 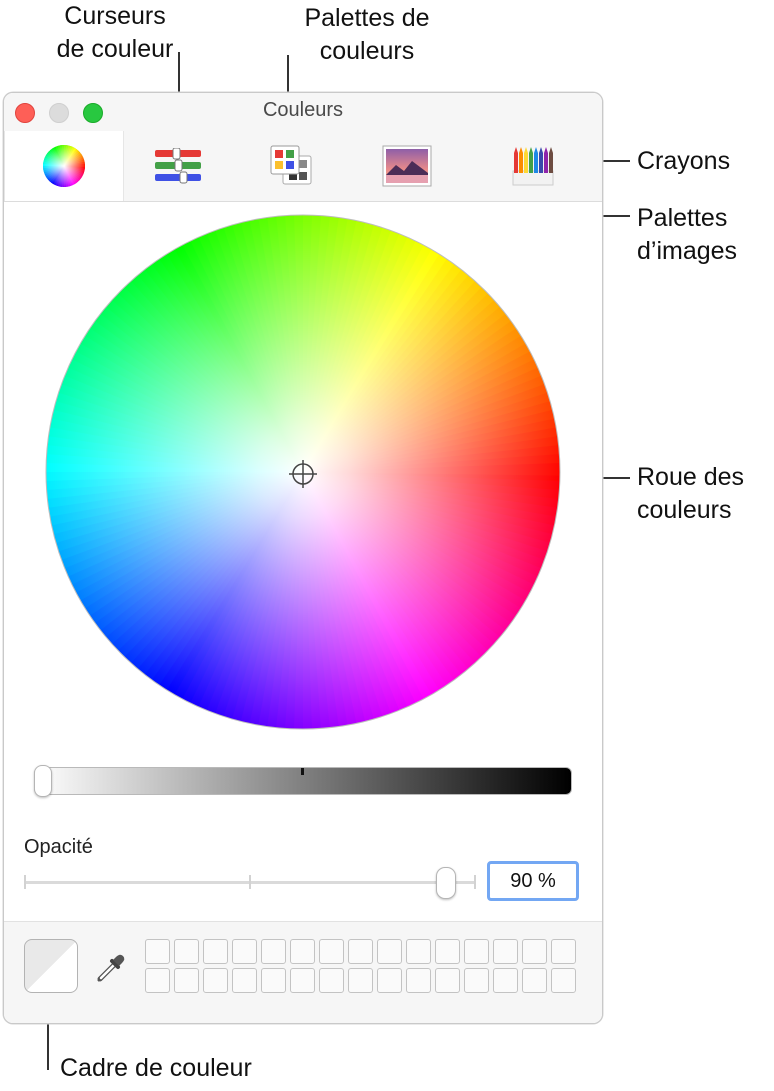 I want to click on toolbar, so click(x=303, y=166).